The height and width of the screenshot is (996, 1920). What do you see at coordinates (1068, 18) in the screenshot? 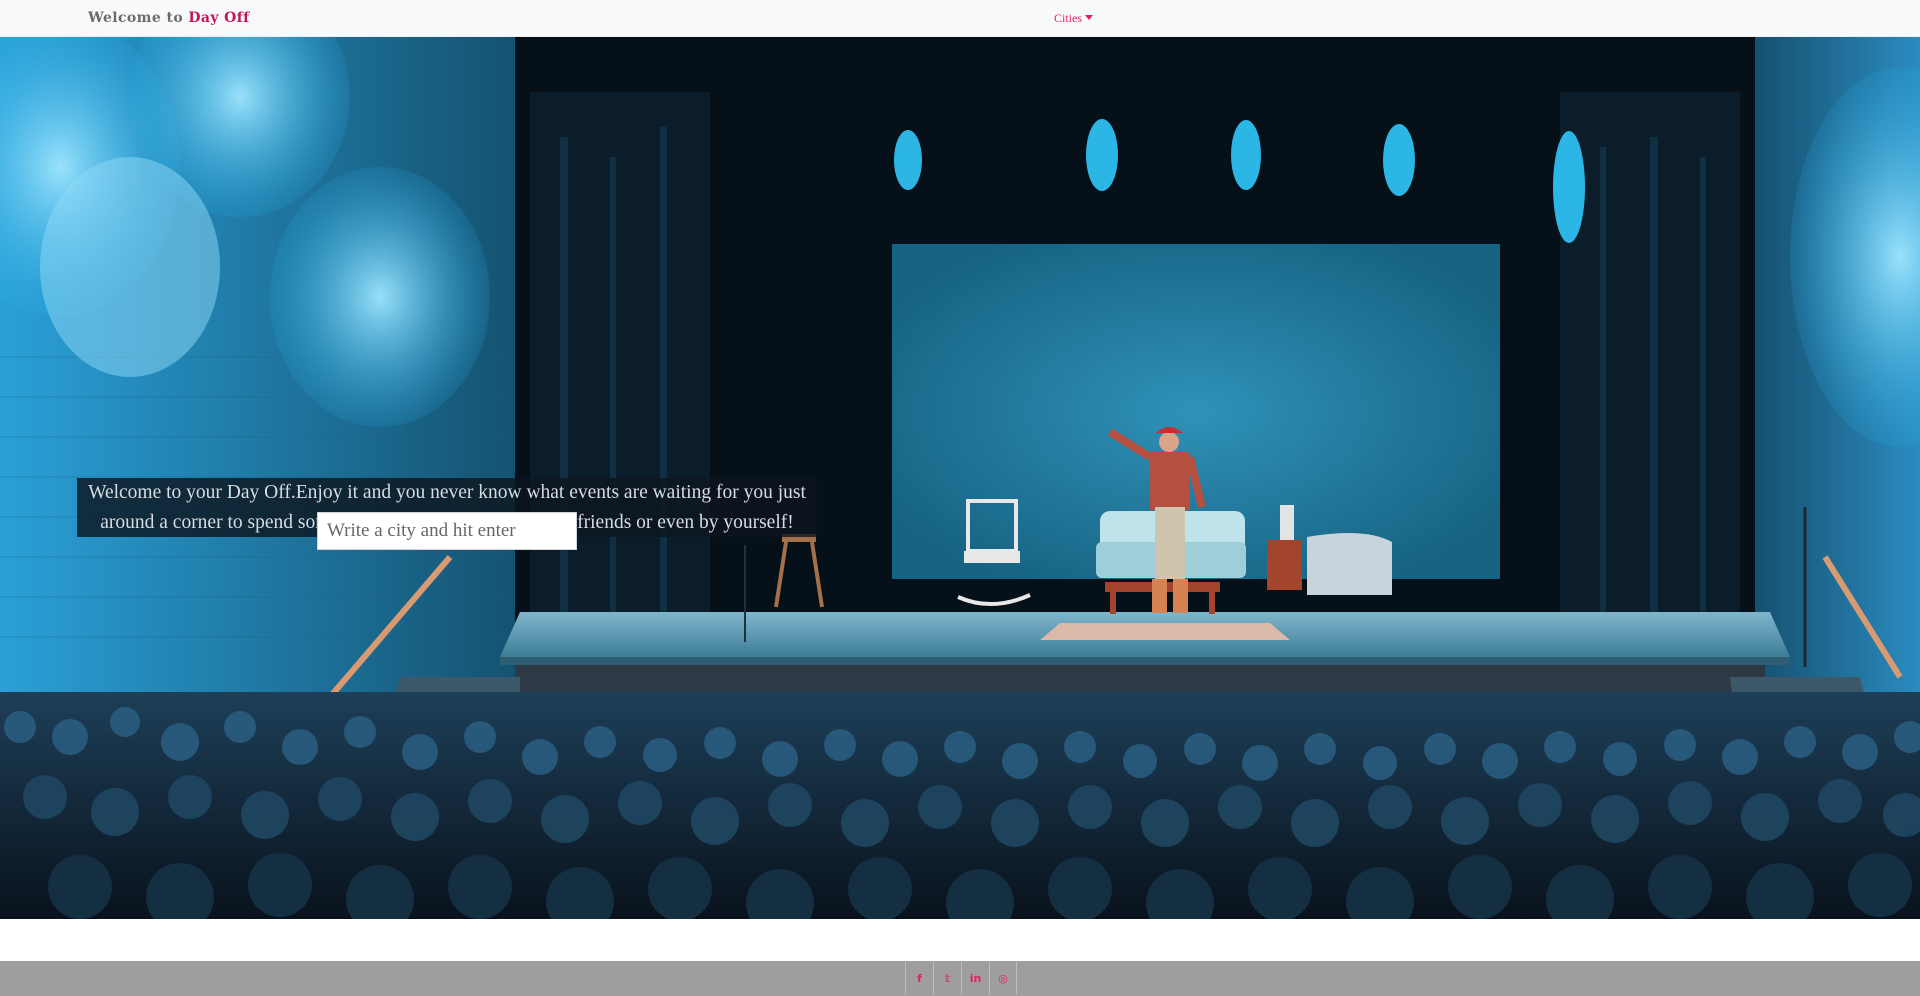
I see `cities-dropdown-label: Cities` at bounding box center [1068, 18].